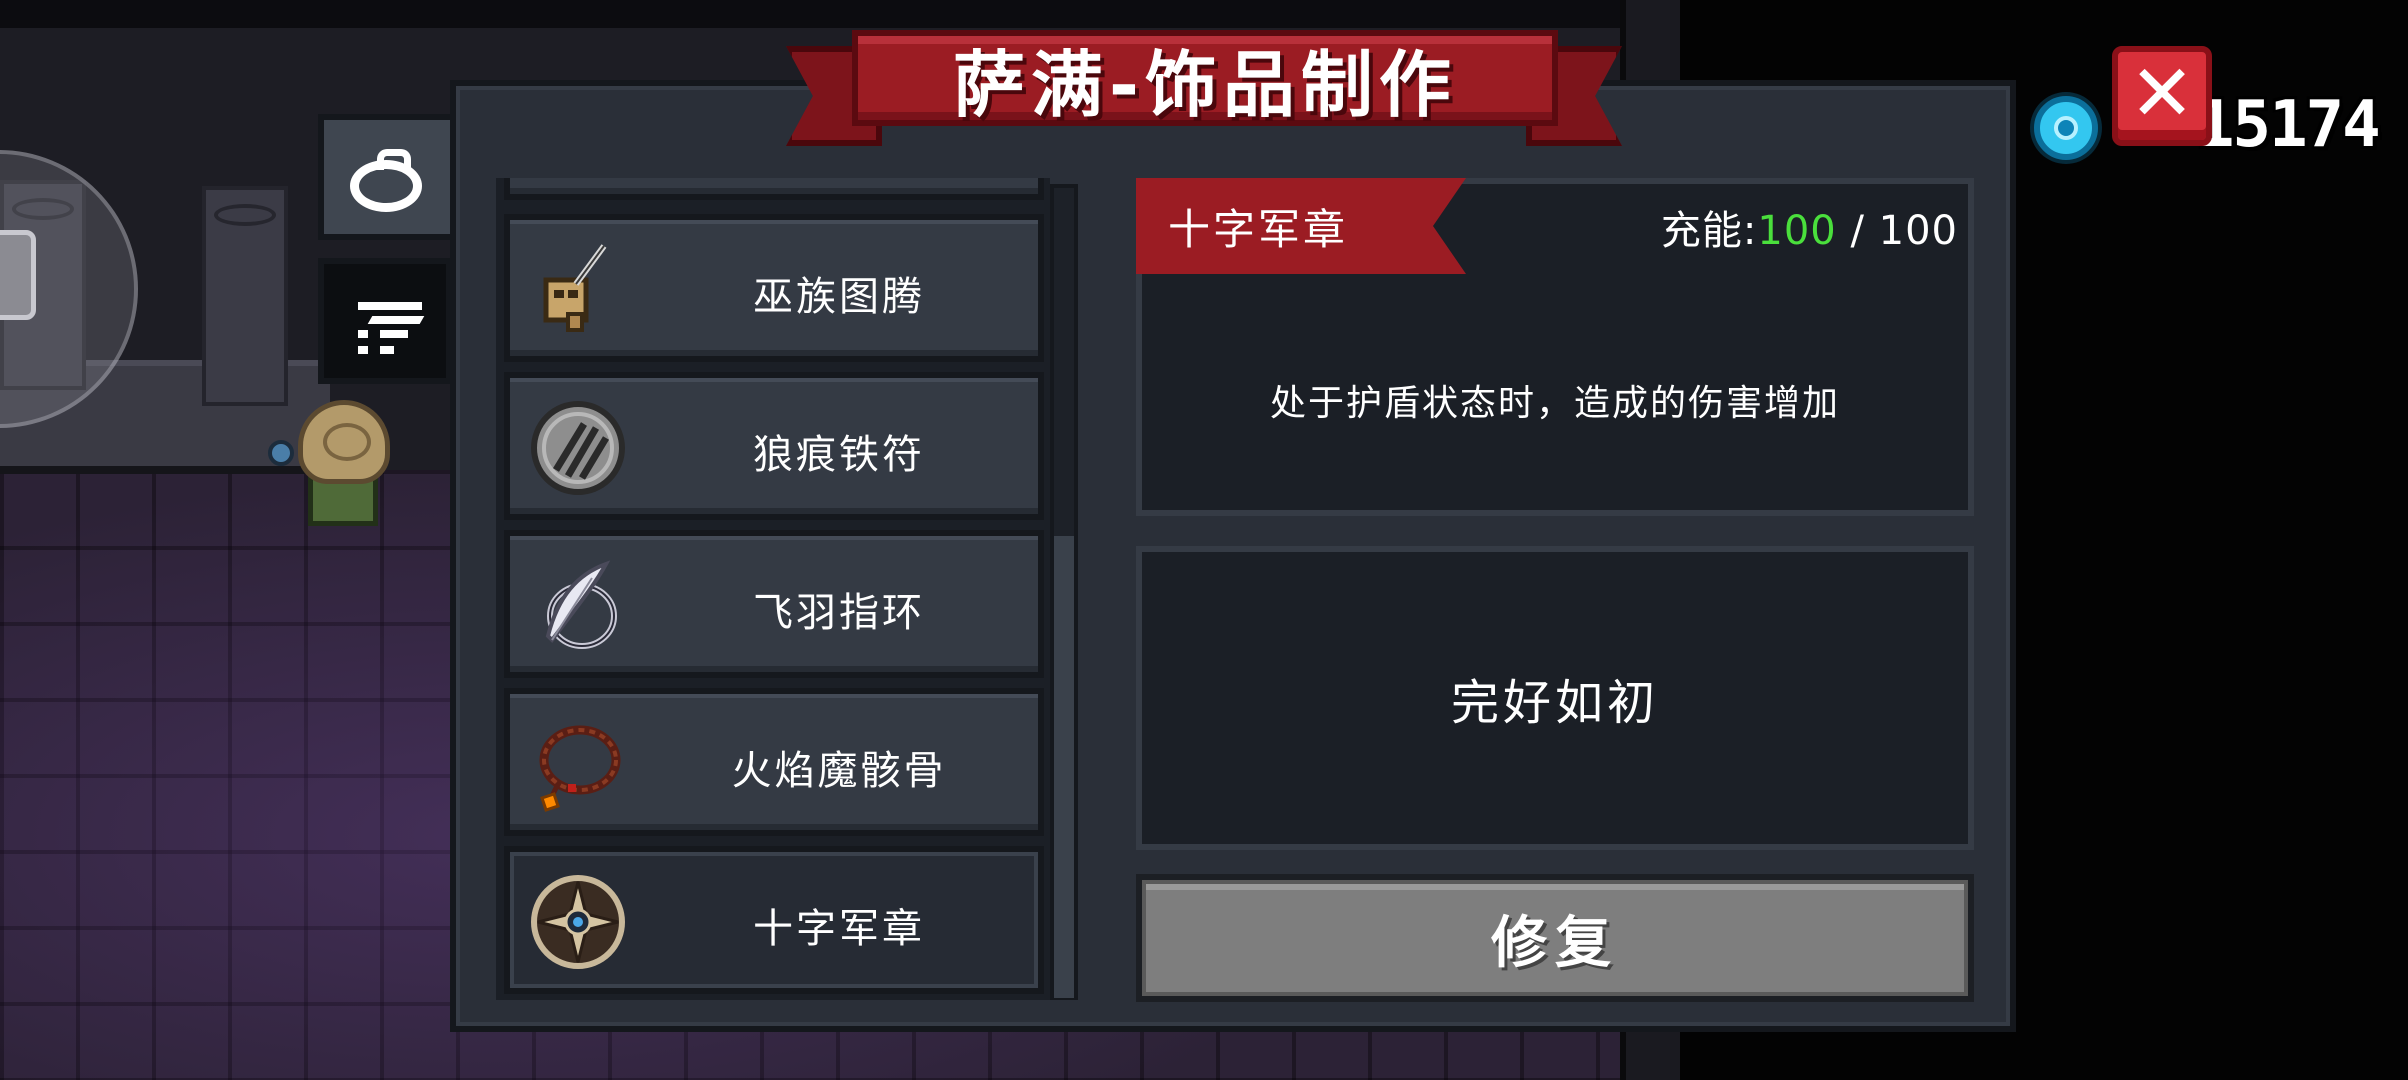  Describe the element at coordinates (839, 613) in the screenshot. I see `item-label: 飞羽指环` at that location.